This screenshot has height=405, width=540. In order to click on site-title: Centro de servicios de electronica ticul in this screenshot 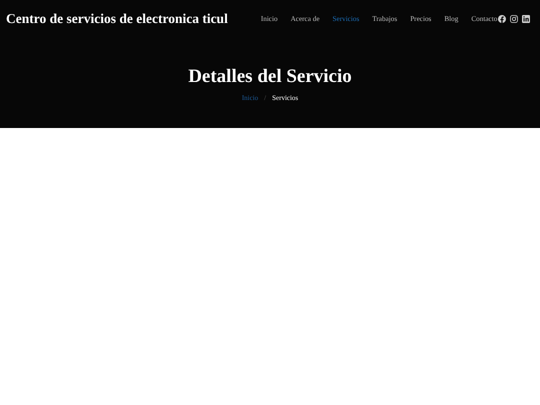, I will do `click(117, 18)`.